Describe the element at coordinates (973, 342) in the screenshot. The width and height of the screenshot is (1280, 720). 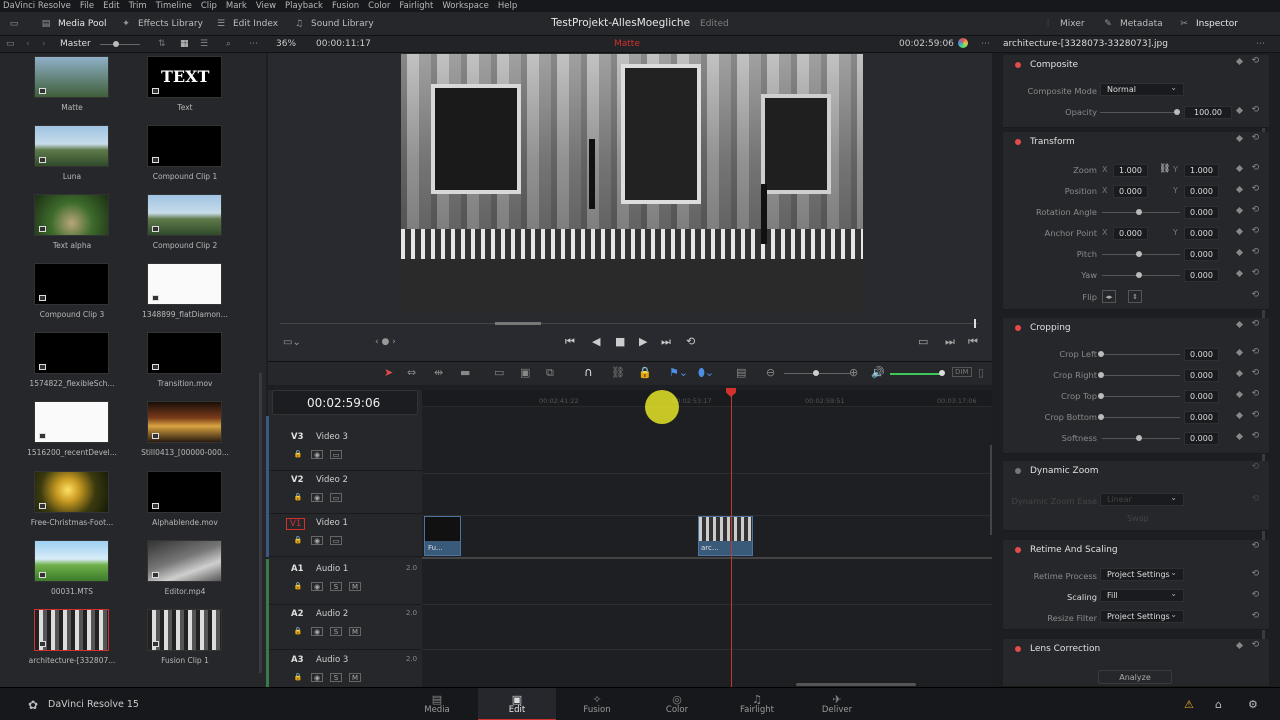
I see `prev-edit-icon: ⏮` at that location.